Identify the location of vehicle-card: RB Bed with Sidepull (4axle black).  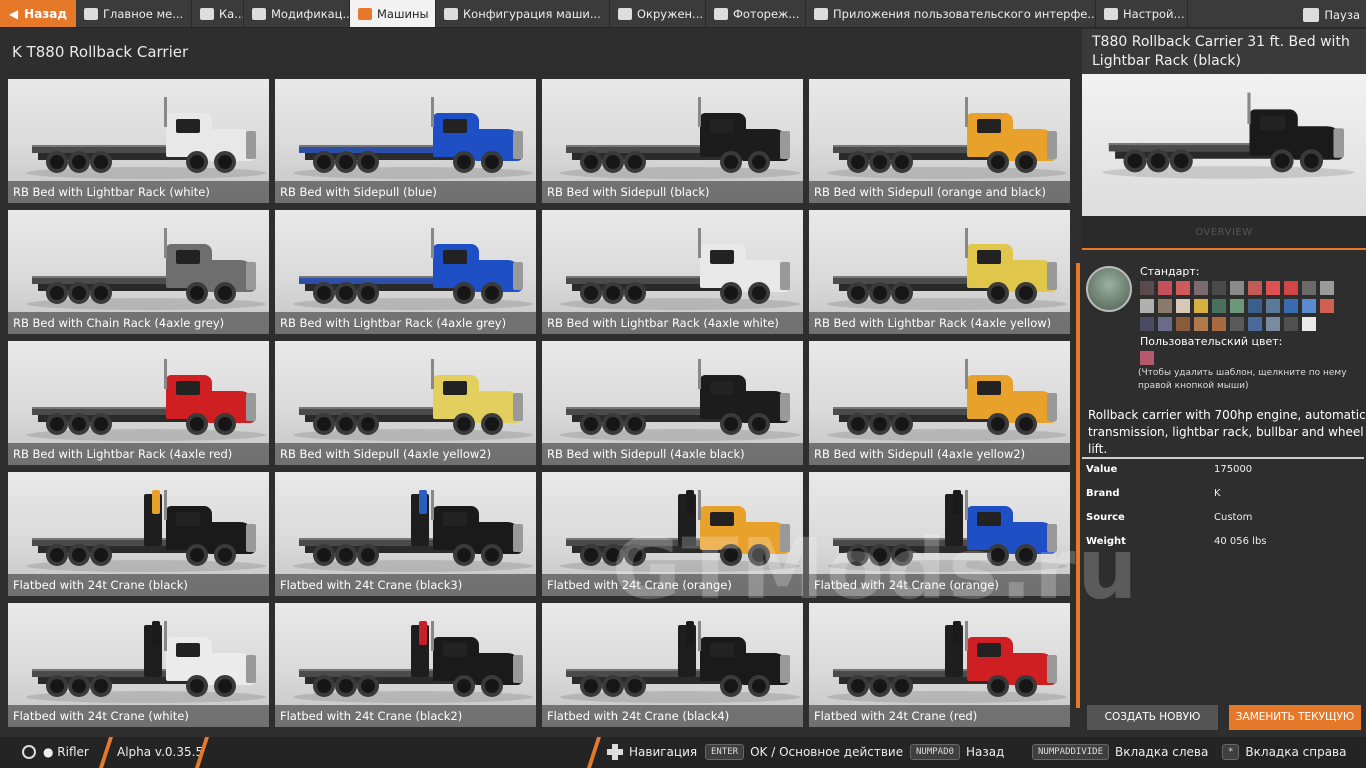
(672, 403).